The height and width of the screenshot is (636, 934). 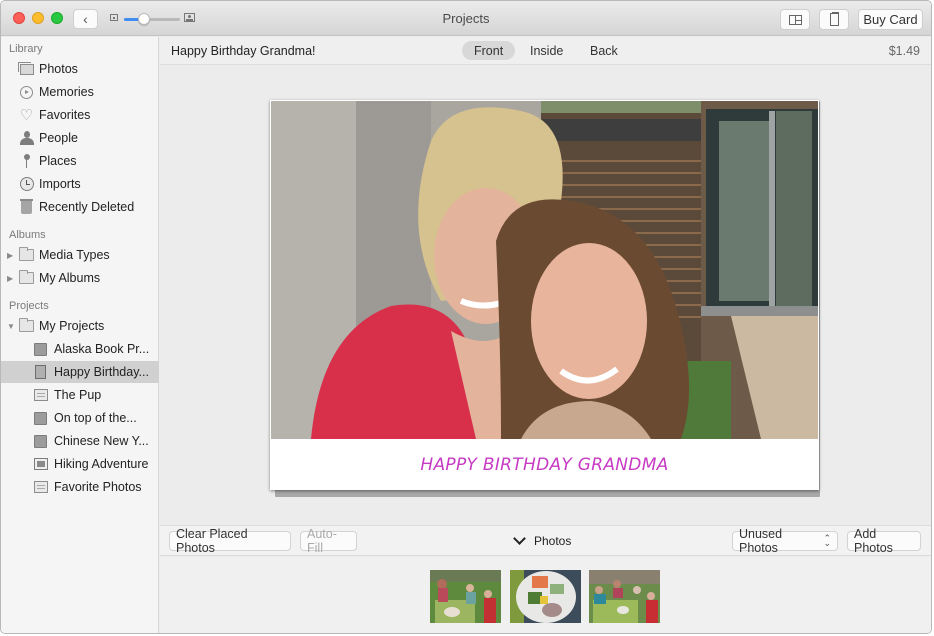 What do you see at coordinates (98, 487) in the screenshot?
I see `sidebar-item-label: Favorite Photos` at bounding box center [98, 487].